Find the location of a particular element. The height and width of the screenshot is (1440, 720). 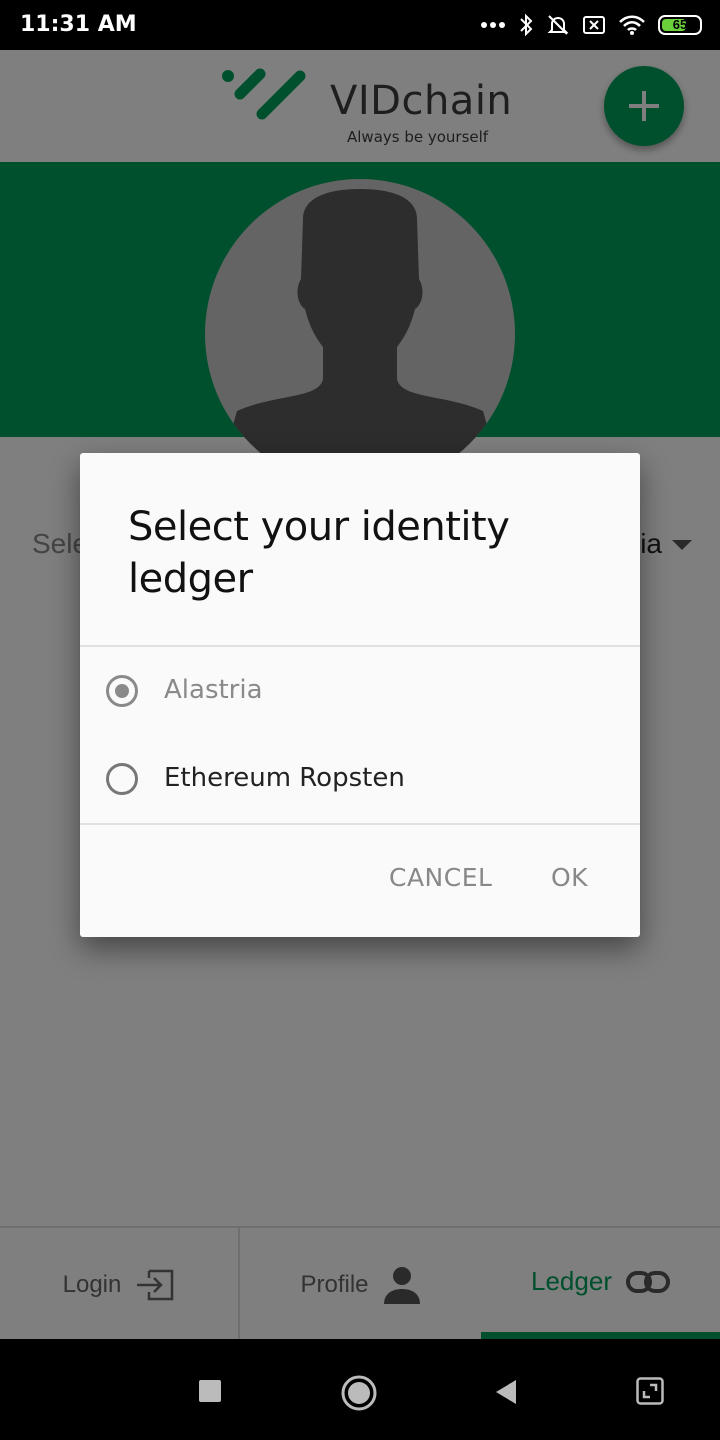

battery-level: 65 is located at coordinates (680, 24).